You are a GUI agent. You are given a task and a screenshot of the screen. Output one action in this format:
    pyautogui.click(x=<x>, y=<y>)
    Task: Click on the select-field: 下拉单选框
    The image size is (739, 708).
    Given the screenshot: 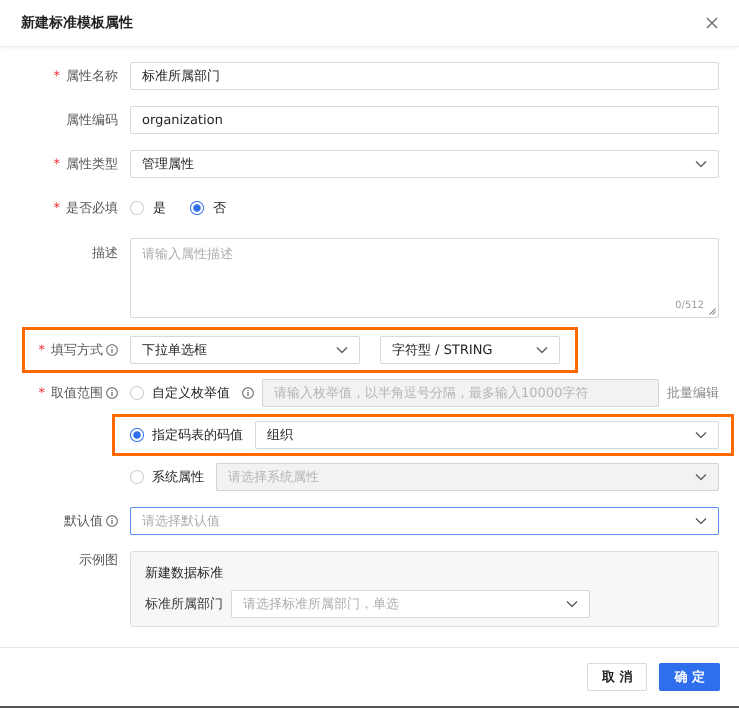 What is the action you would take?
    pyautogui.click(x=245, y=350)
    